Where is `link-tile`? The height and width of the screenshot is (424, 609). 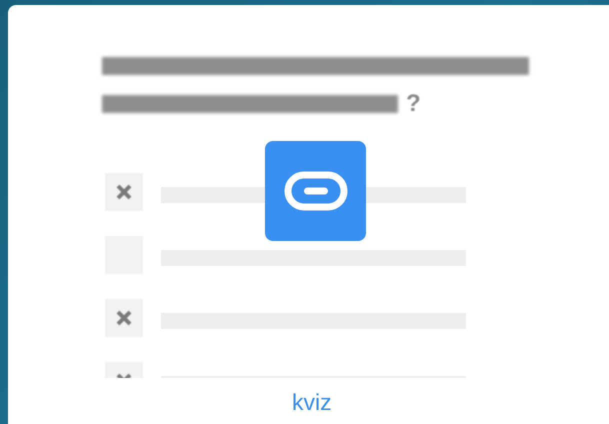 link-tile is located at coordinates (315, 191).